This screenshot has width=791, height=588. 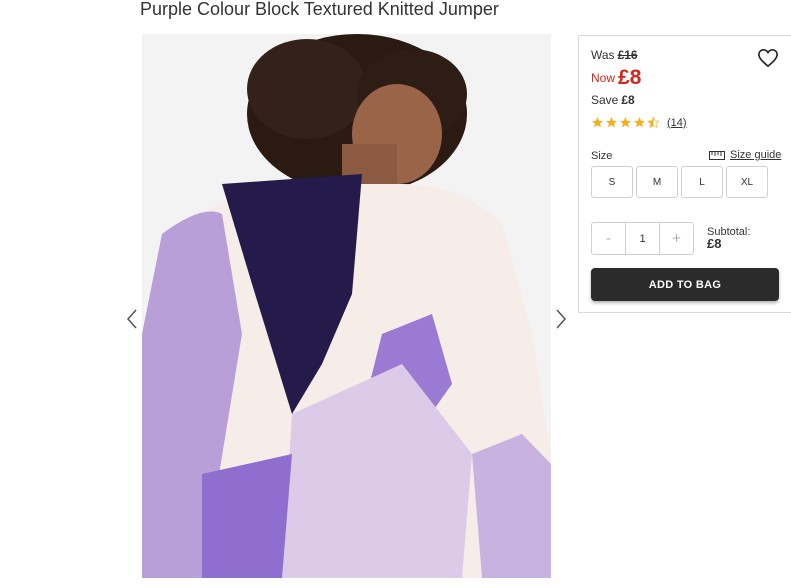 I want to click on was-price: Was £16, so click(x=614, y=55).